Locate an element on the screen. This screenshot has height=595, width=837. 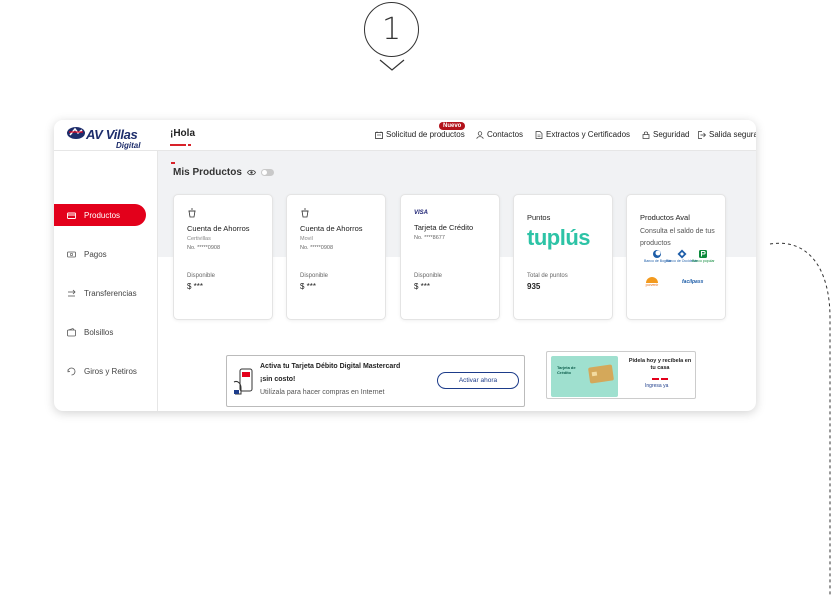
nav-seguridad: Seguridad is located at coordinates (665, 134).